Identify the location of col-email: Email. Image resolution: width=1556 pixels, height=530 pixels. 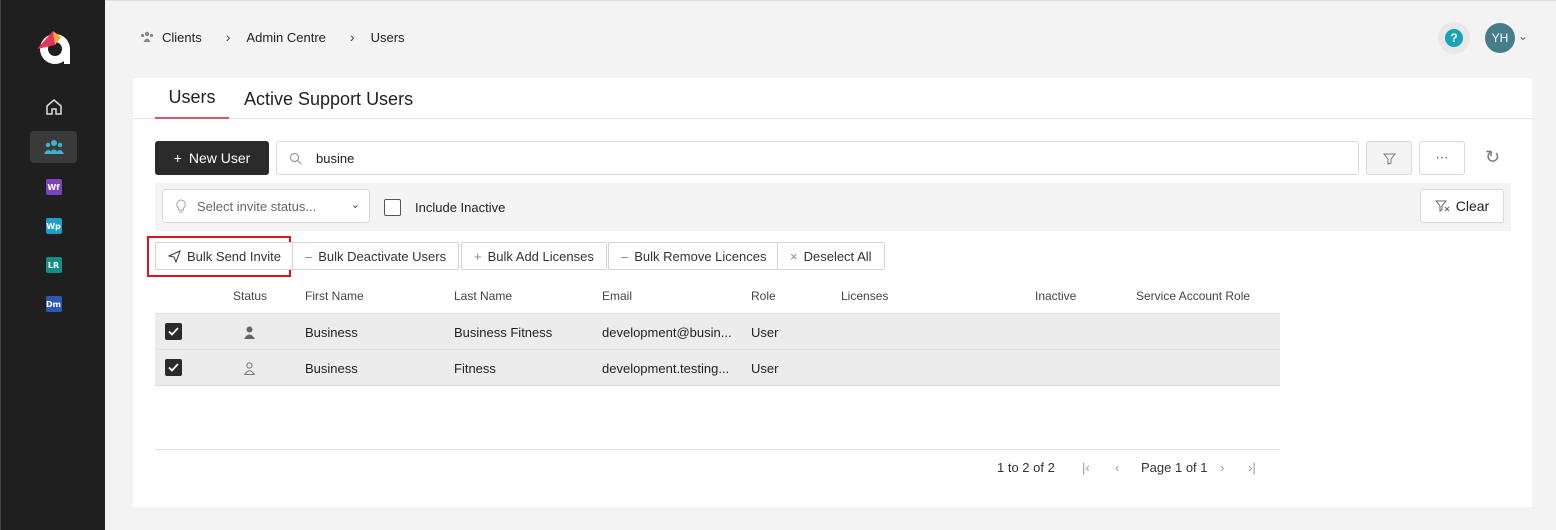
(617, 296).